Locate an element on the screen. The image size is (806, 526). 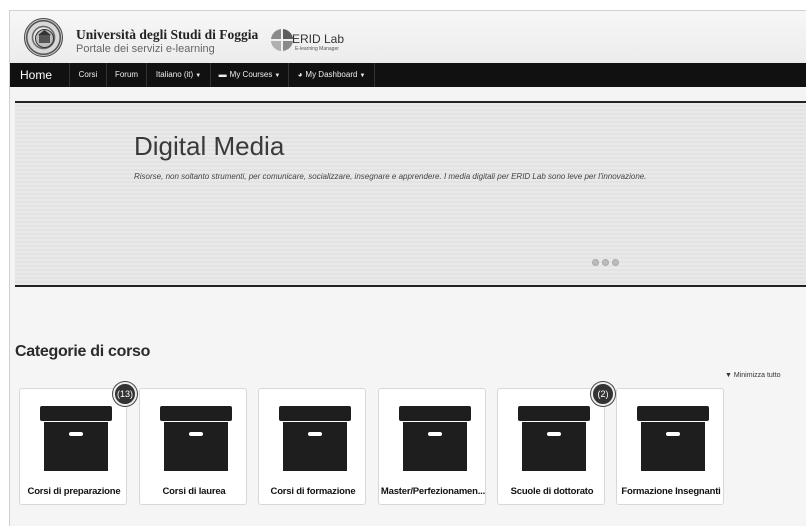
category-card: Corsi di laurea is located at coordinates (193, 446).